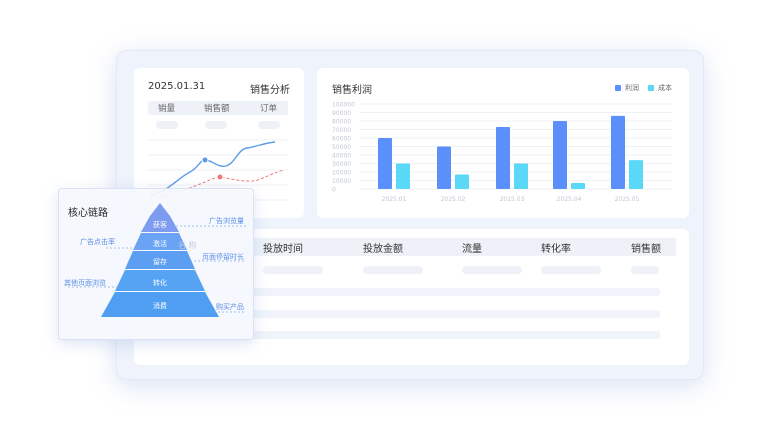 Image resolution: width=760 pixels, height=430 pixels. What do you see at coordinates (160, 244) in the screenshot?
I see `funnel-label-activate: 激活` at bounding box center [160, 244].